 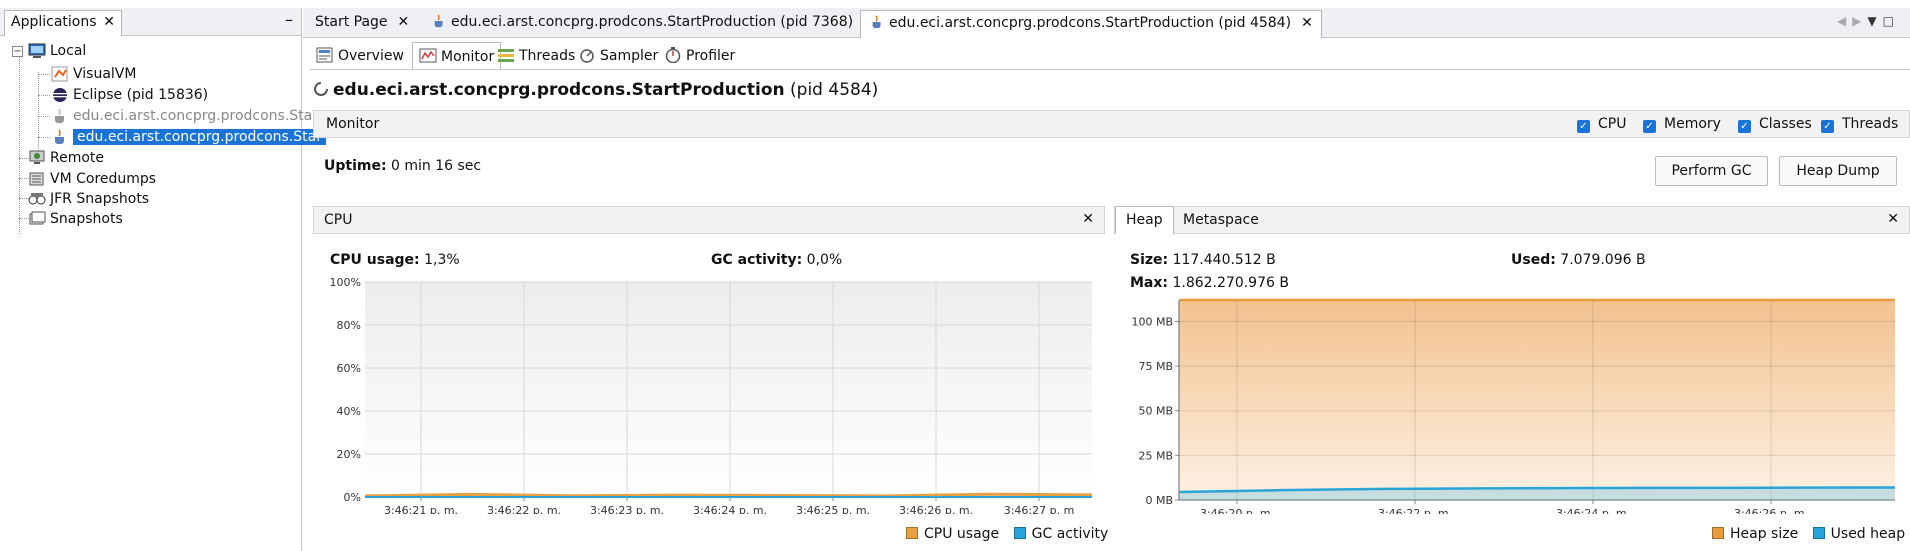 I want to click on loading-spinner-icon, so click(x=321, y=89).